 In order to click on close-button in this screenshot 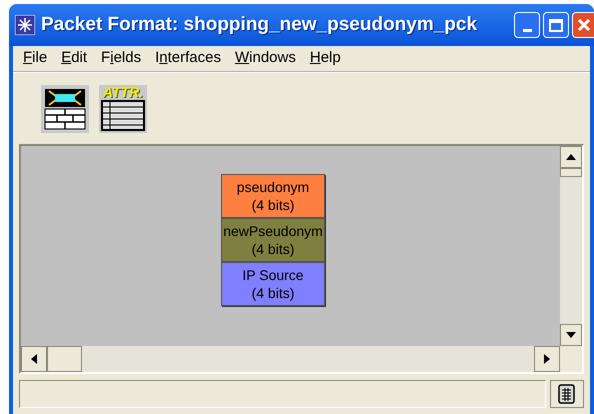, I will do `click(583, 25)`.